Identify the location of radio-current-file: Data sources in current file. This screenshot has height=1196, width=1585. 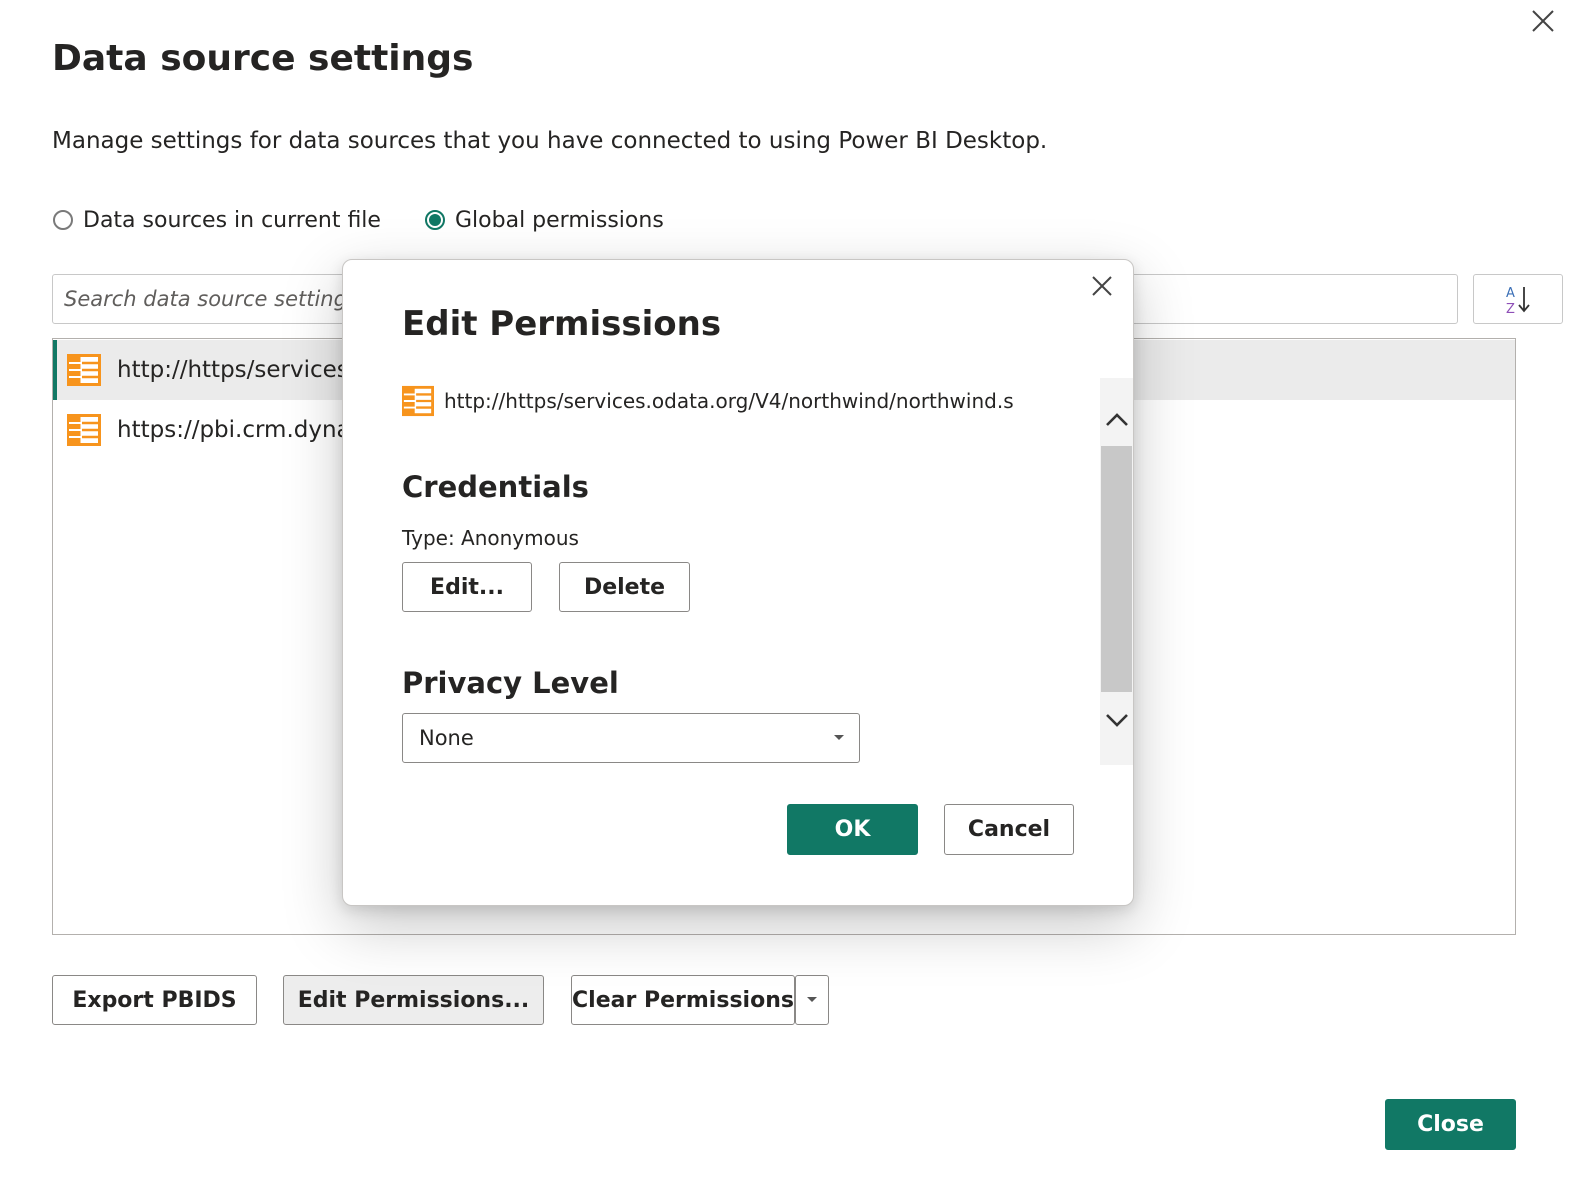
(217, 220).